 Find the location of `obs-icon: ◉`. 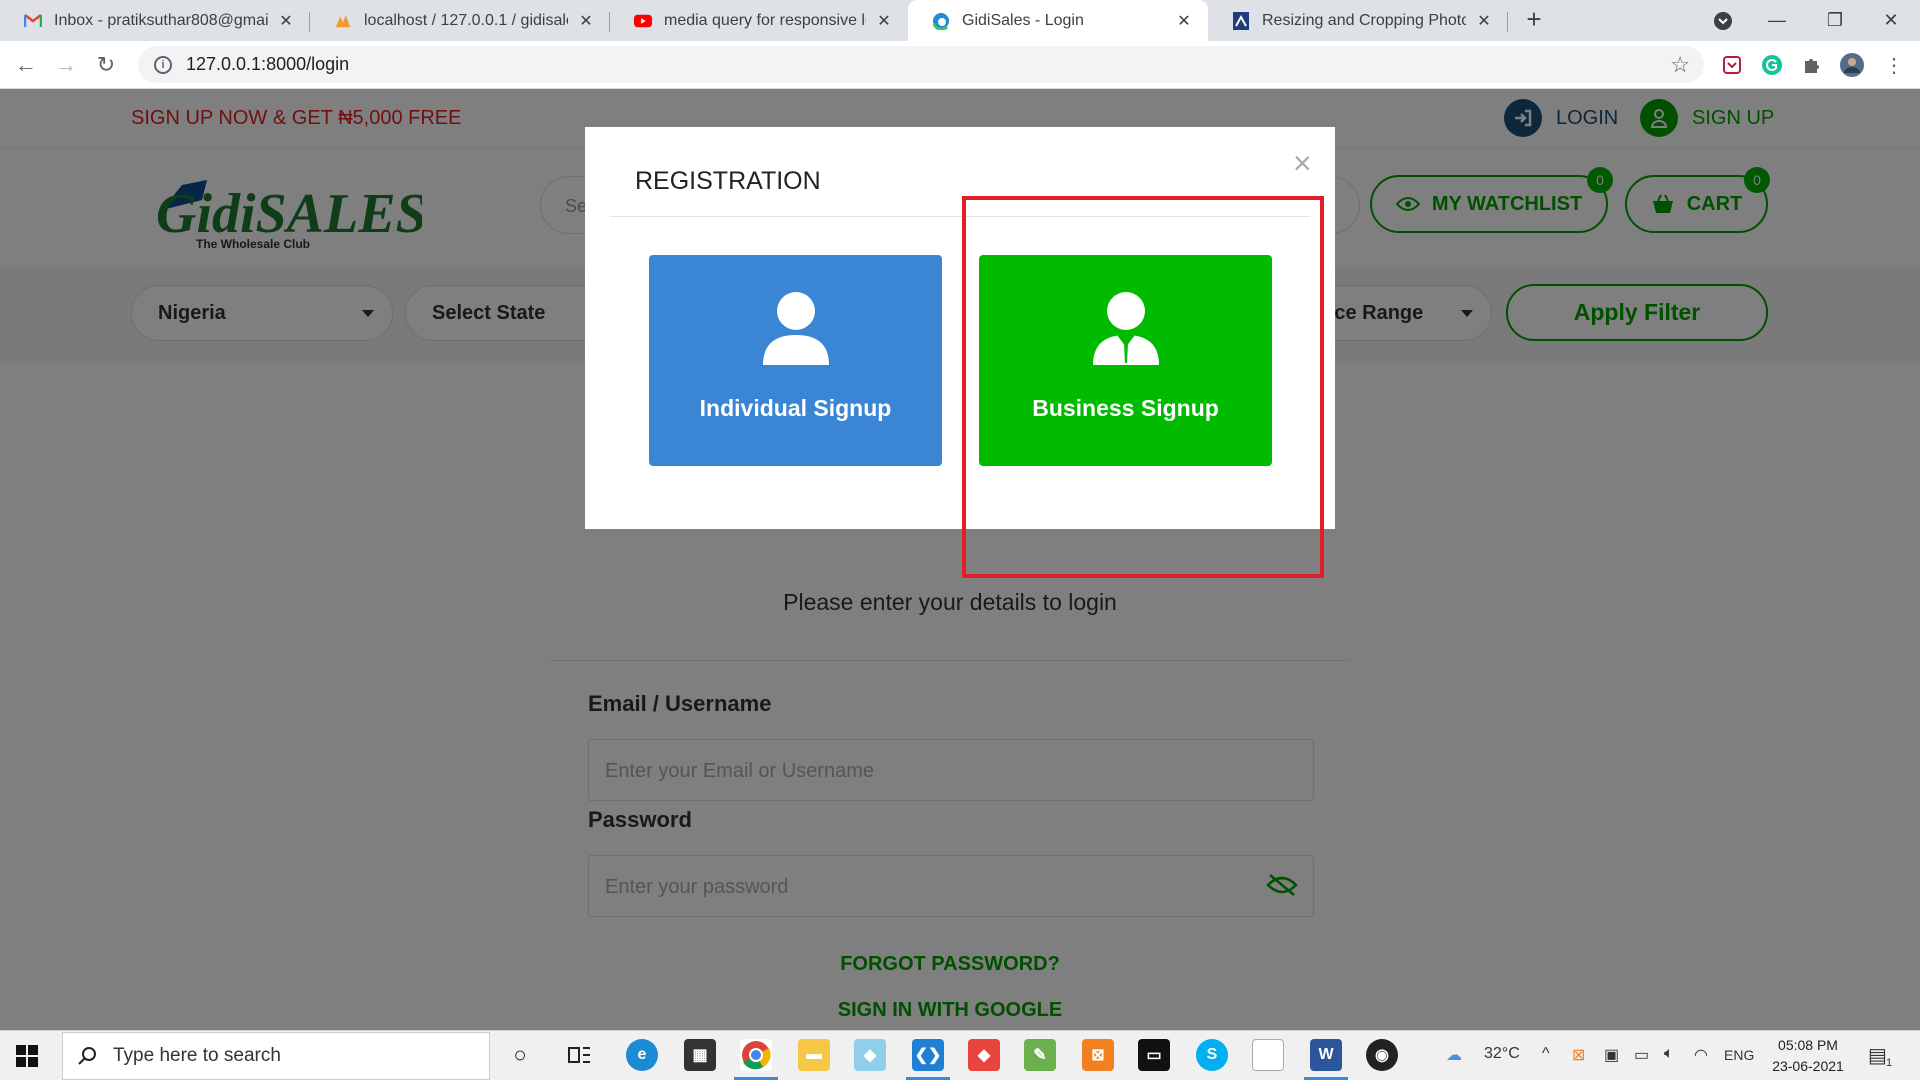

obs-icon: ◉ is located at coordinates (1382, 1055).